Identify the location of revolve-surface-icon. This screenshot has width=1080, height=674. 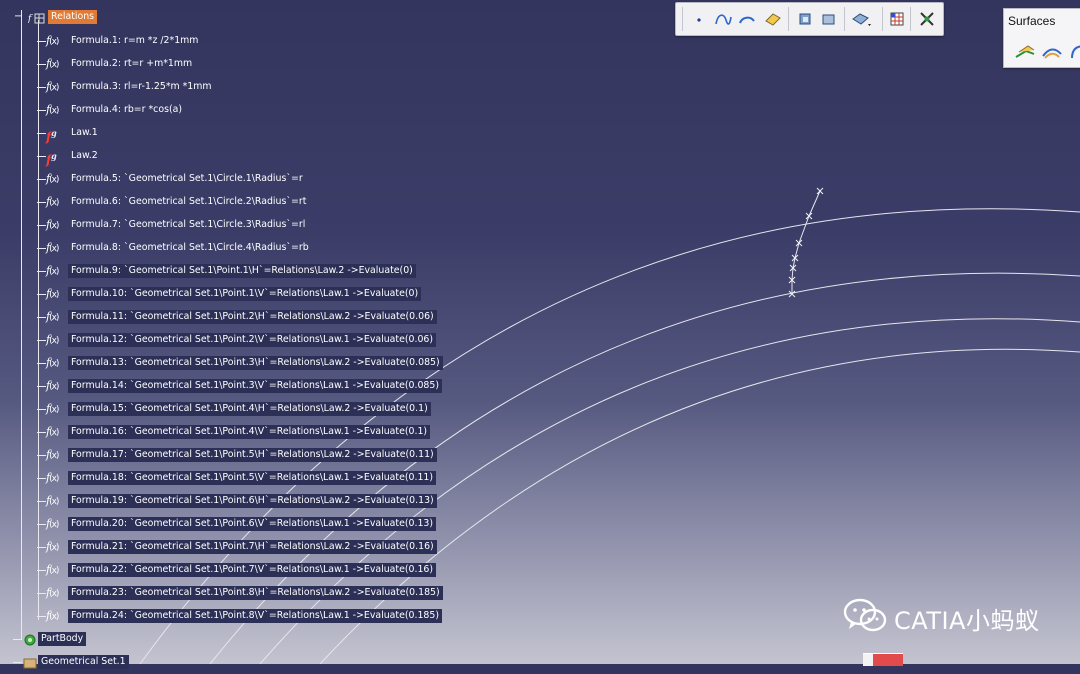
(1073, 52).